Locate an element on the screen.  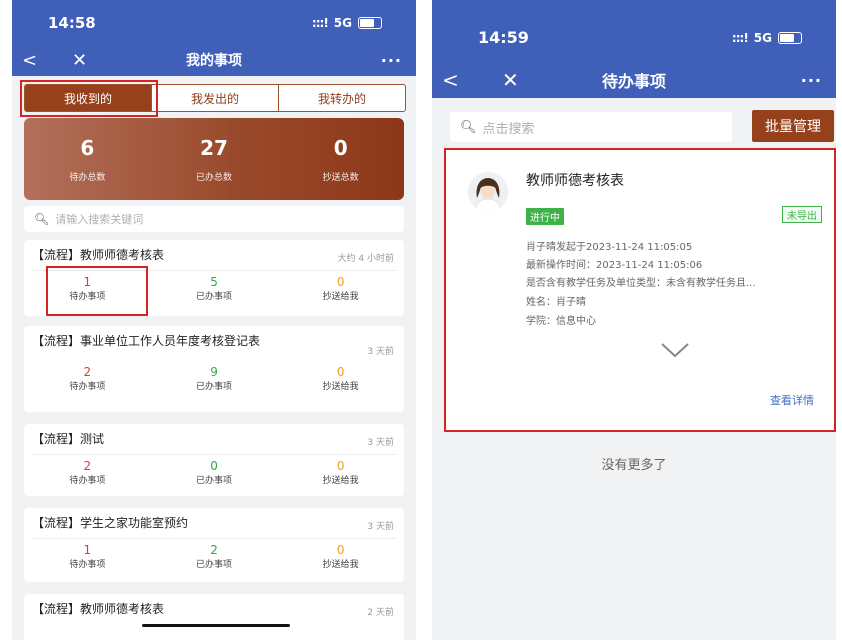
home-indicator is located at coordinates (216, 625).